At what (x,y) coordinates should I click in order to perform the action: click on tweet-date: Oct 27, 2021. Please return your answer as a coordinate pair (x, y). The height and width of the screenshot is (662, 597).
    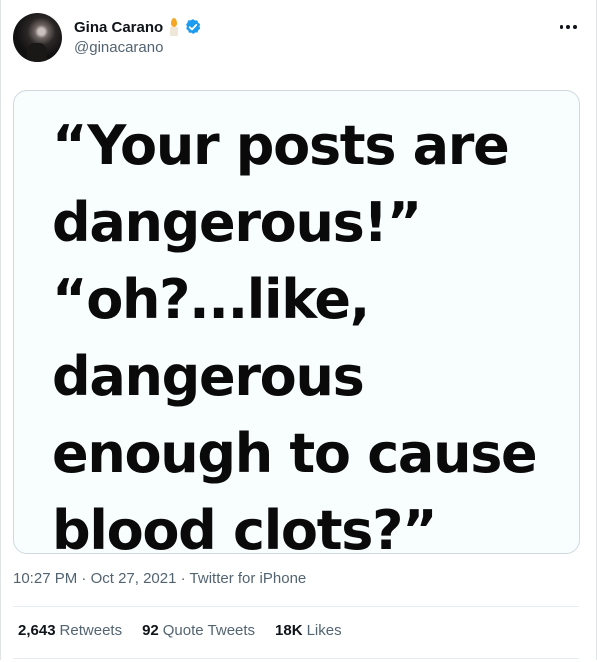
    Looking at the image, I should click on (134, 578).